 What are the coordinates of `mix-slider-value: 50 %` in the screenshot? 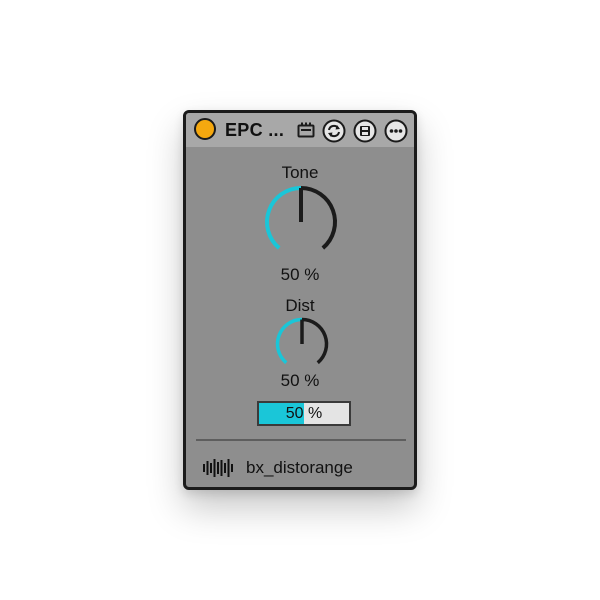 It's located at (304, 413).